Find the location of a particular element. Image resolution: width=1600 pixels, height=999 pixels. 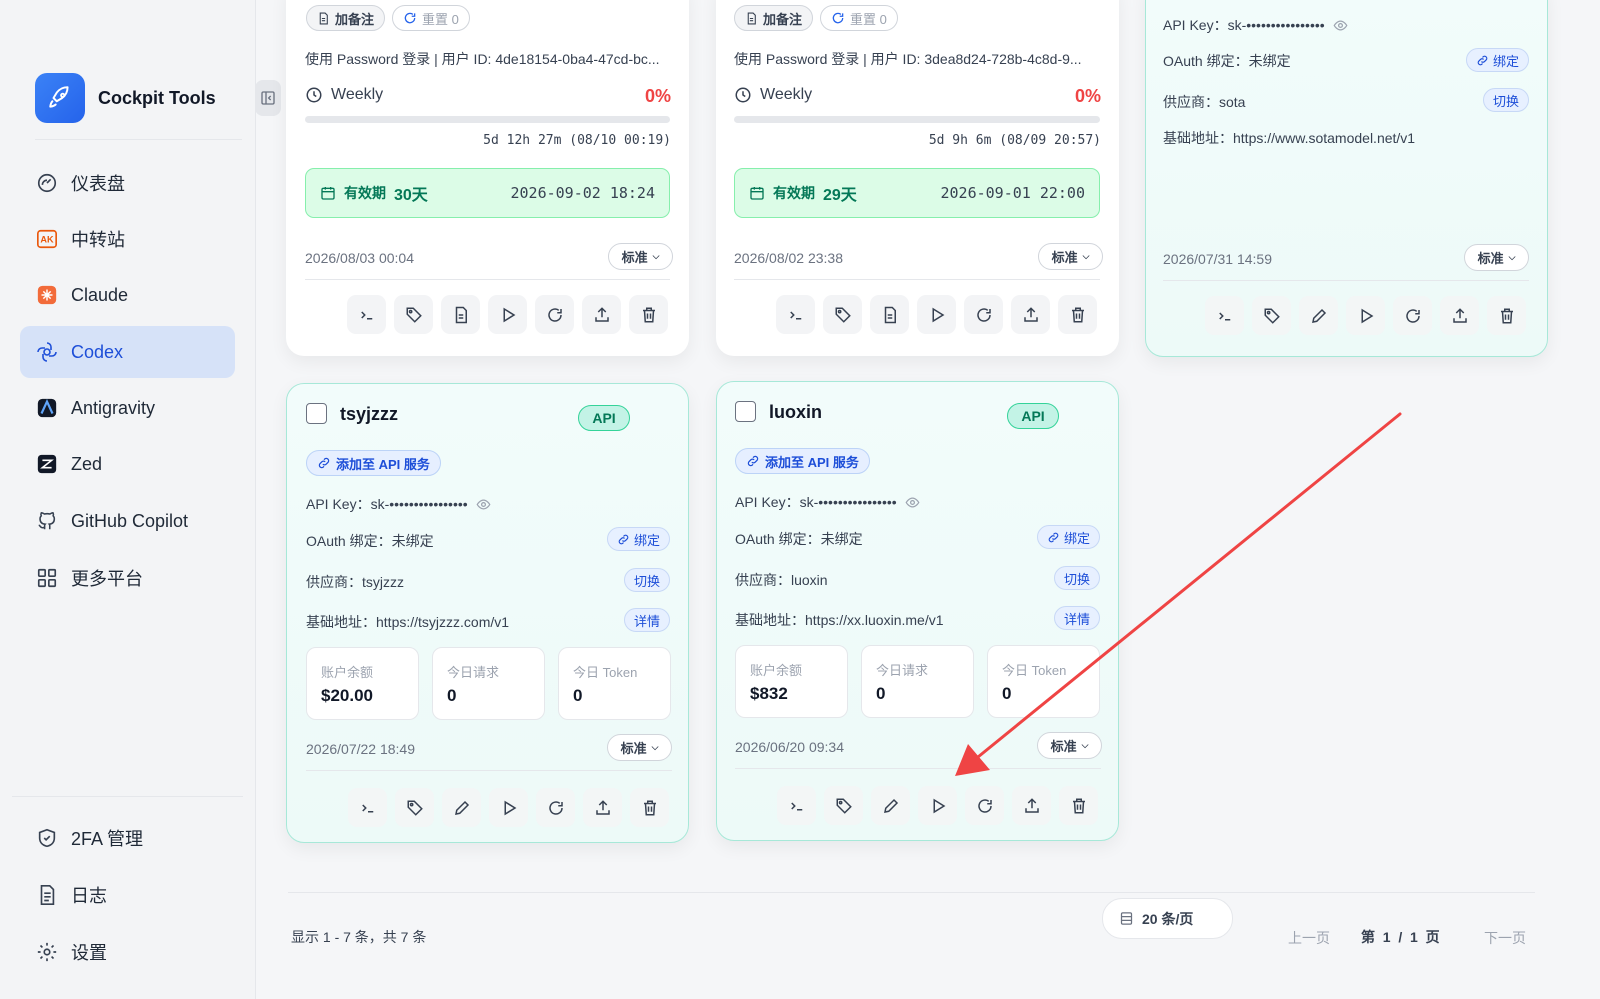

footer-divider is located at coordinates (911, 892).